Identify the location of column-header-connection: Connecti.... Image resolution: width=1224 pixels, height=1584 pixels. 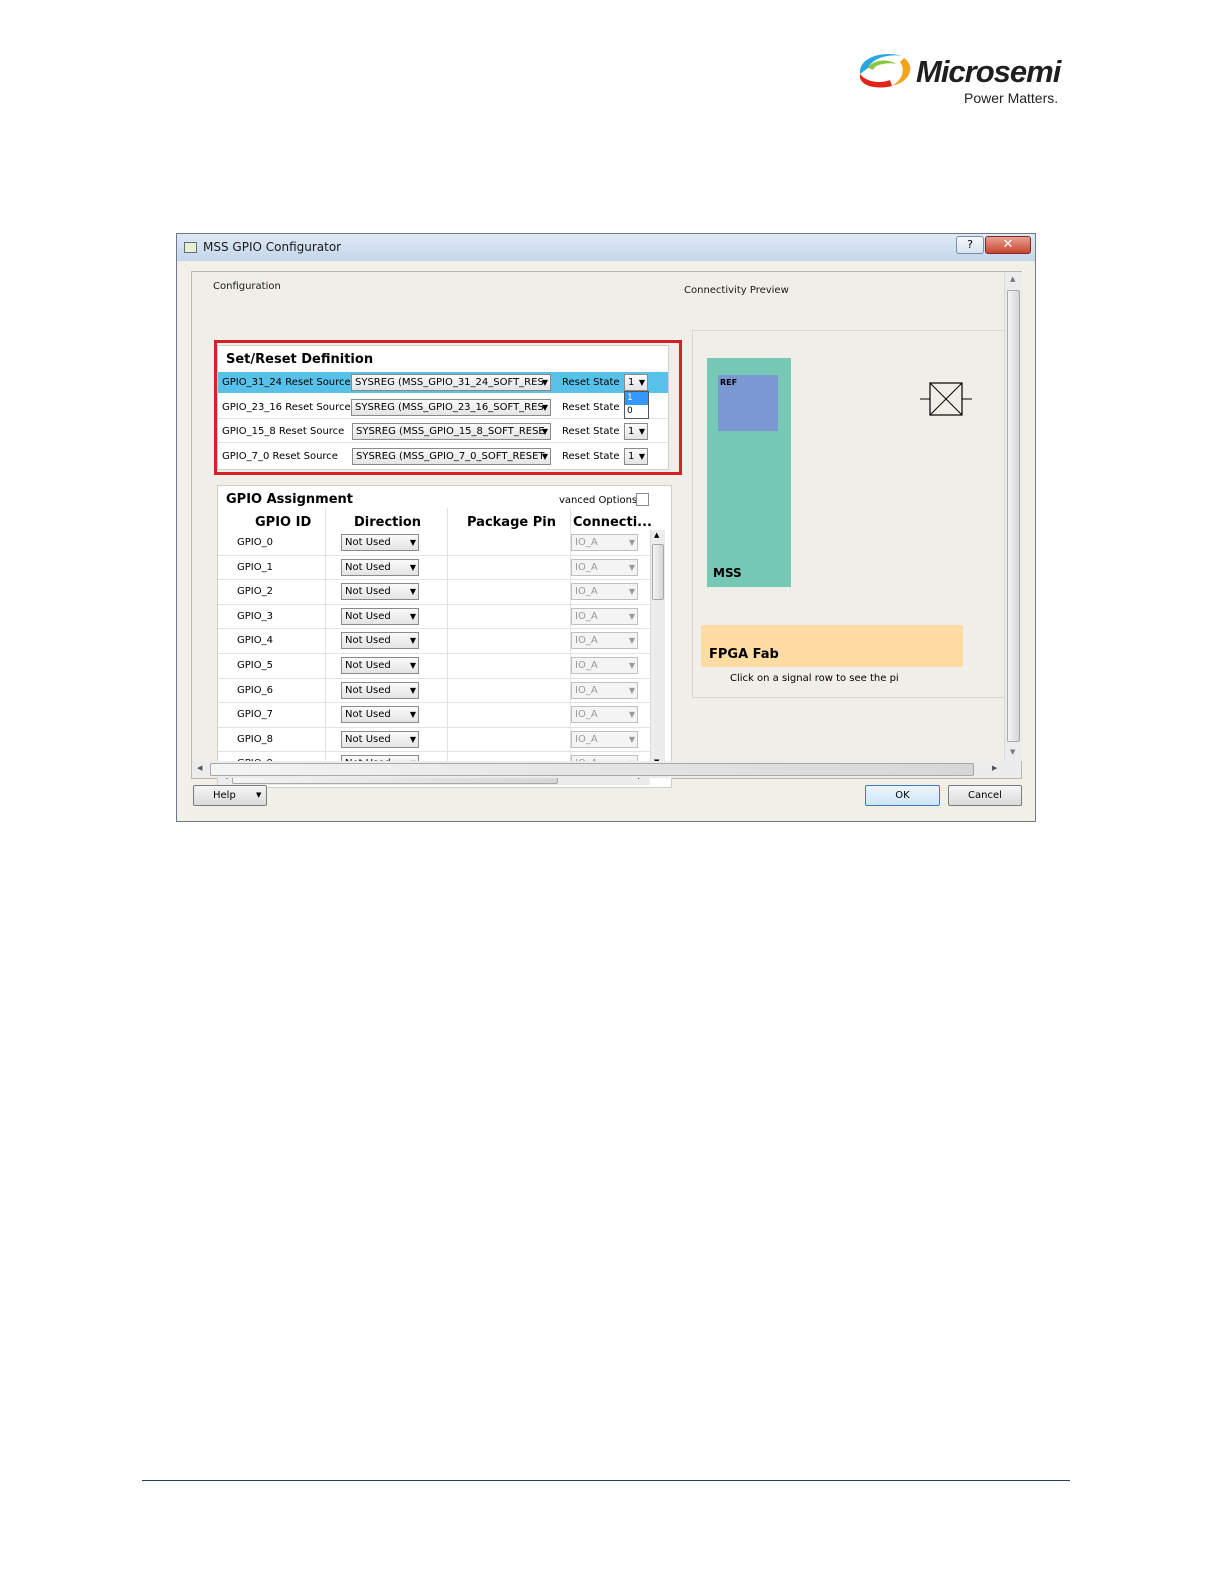
(612, 522).